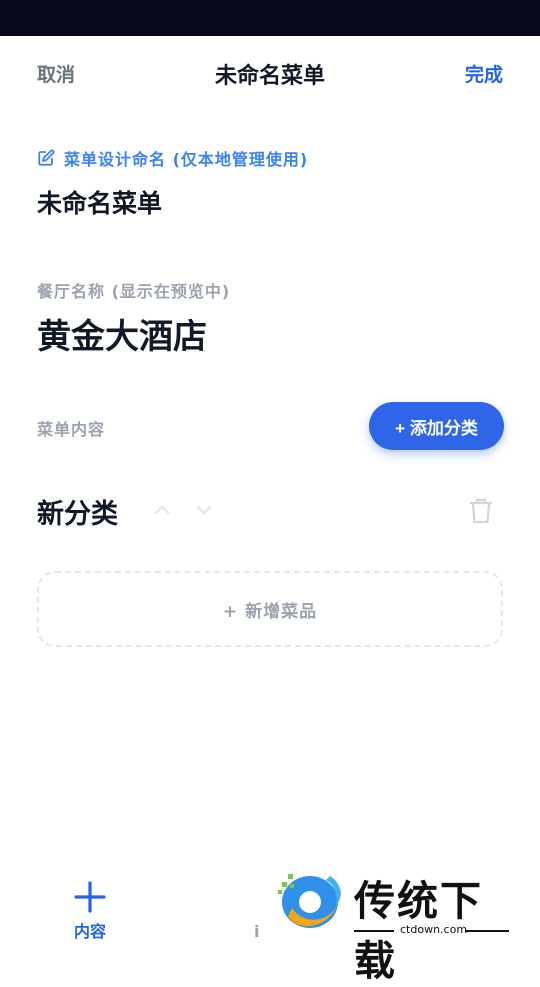 The image size is (540, 987). I want to click on watermark-logo-icon, so click(309, 901).